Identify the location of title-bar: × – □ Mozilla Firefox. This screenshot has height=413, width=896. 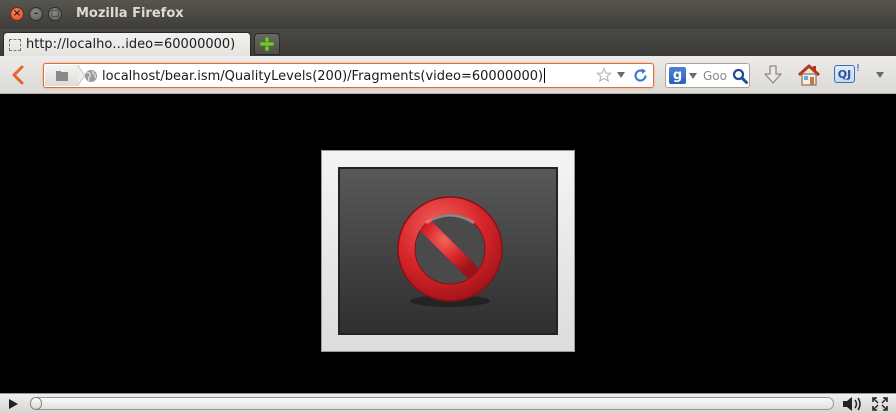
(448, 14).